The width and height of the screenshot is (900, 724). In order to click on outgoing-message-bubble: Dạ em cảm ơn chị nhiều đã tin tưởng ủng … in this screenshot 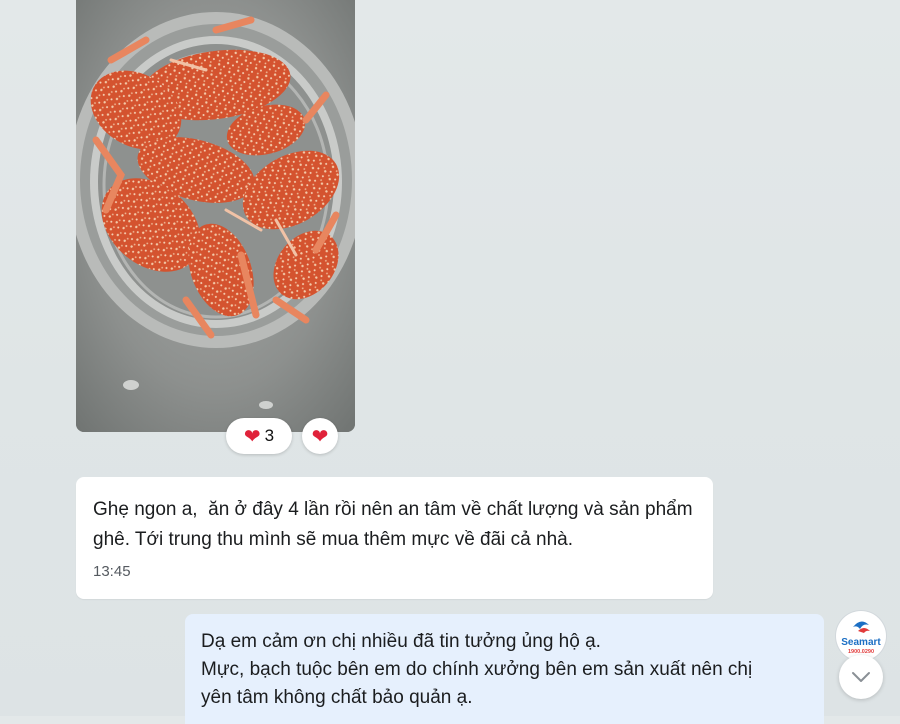, I will do `click(504, 669)`.